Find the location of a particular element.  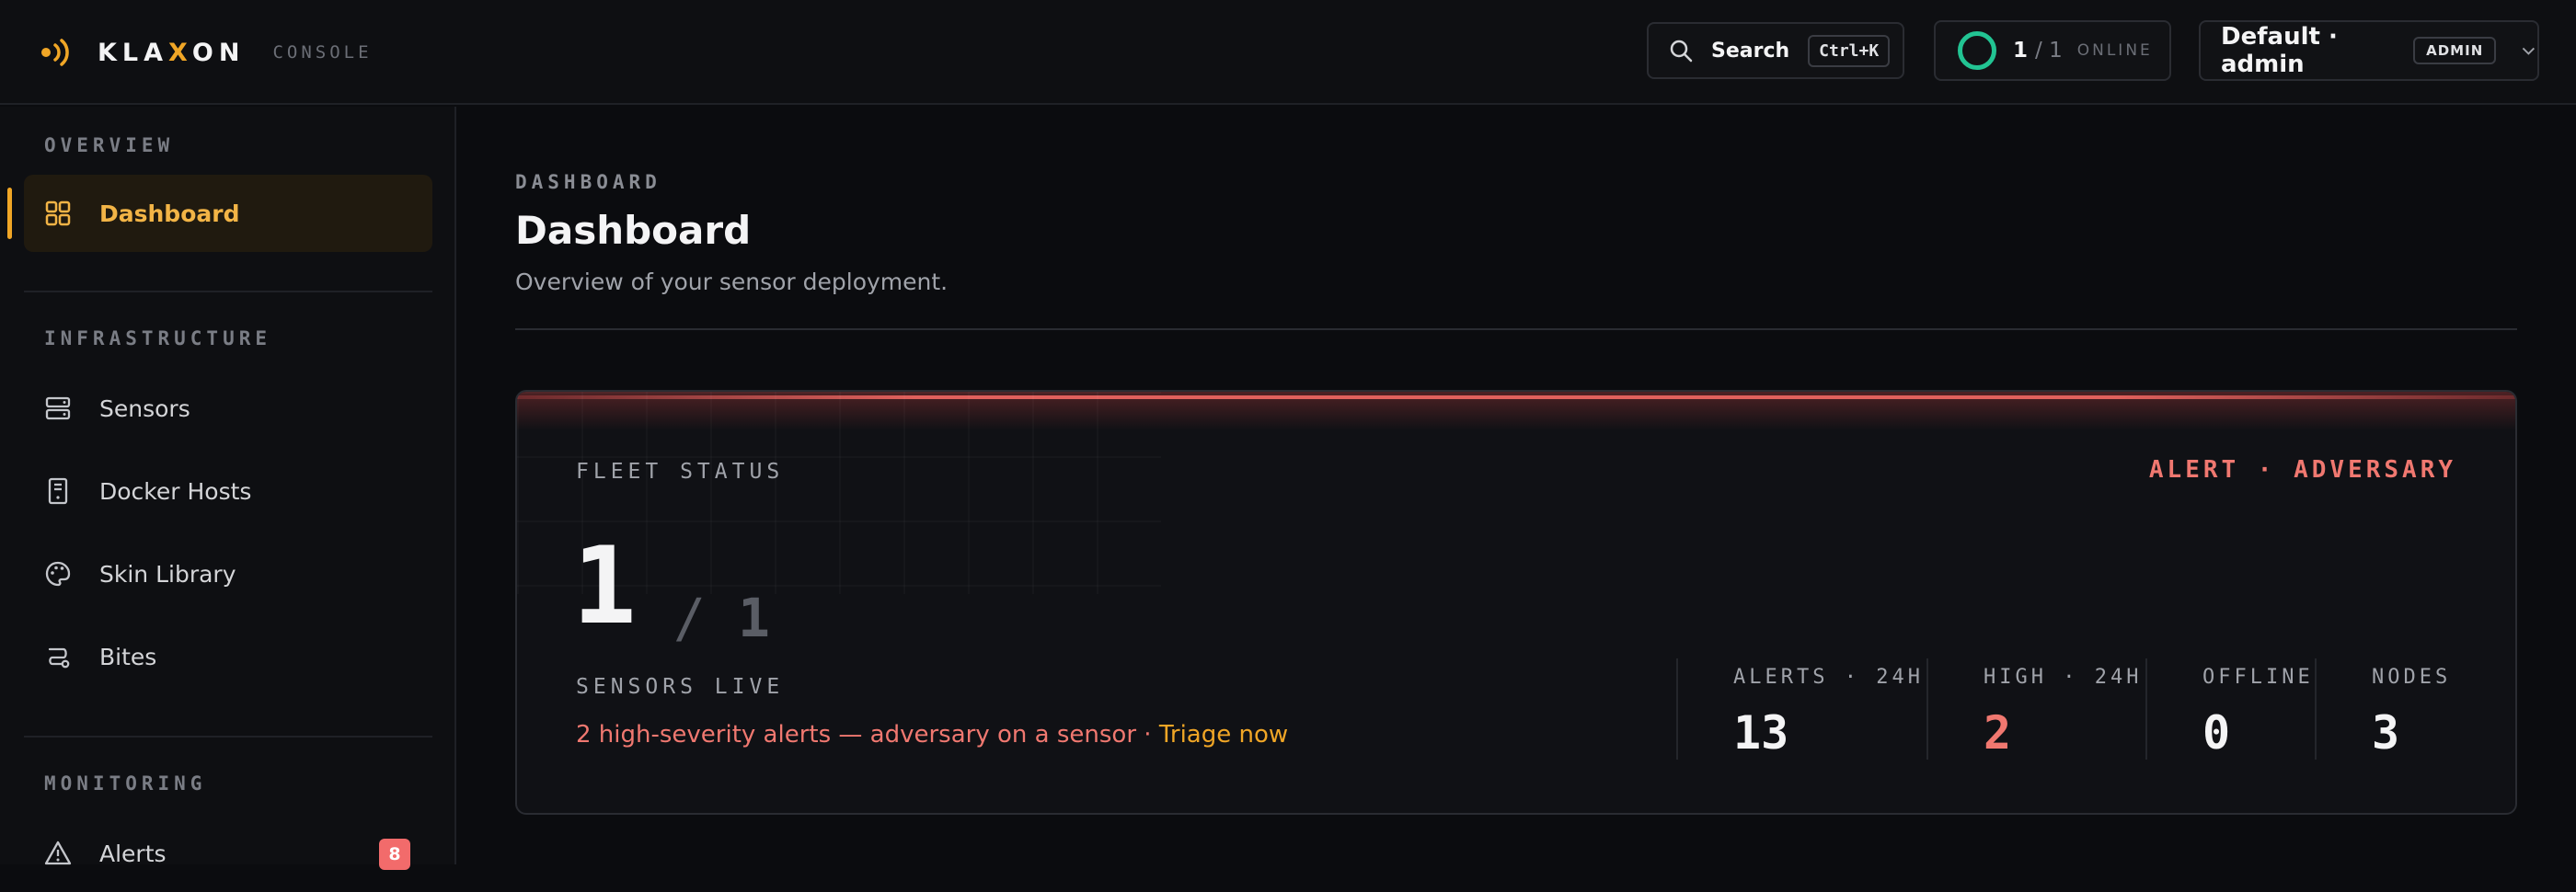

sidebar-item-docker-hosts: Docker Hosts is located at coordinates (228, 491).